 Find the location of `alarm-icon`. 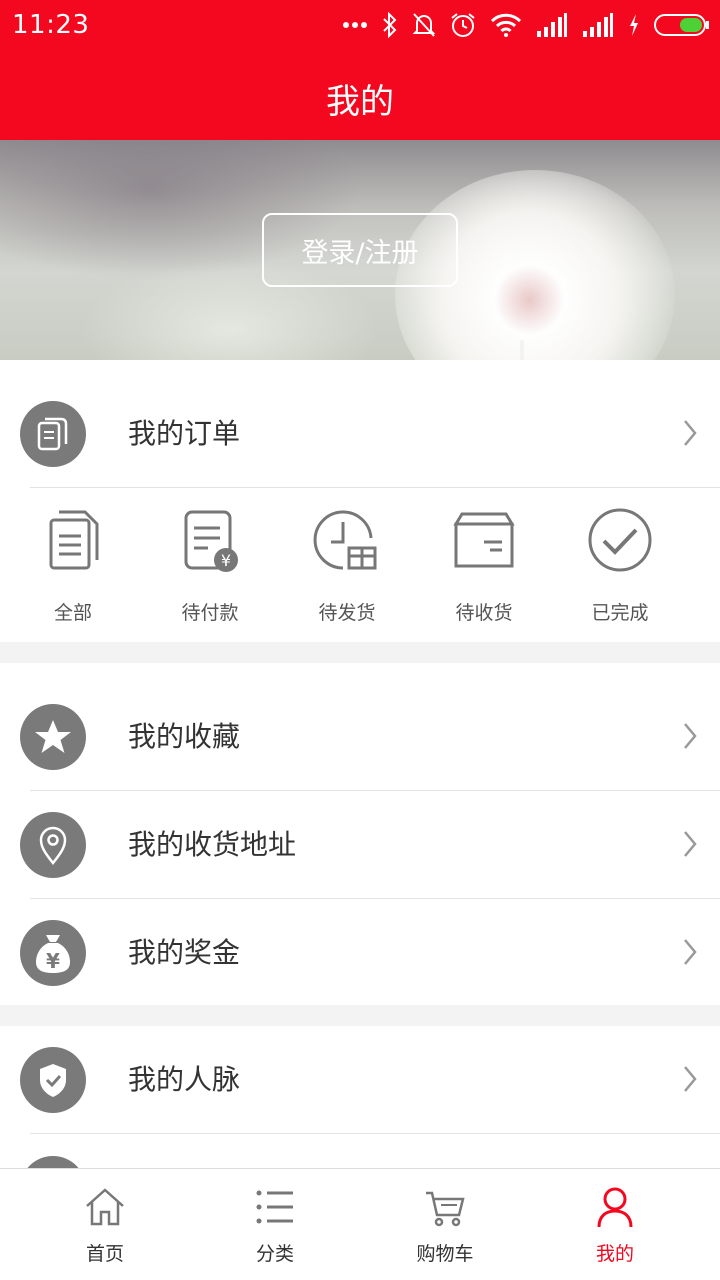

alarm-icon is located at coordinates (463, 25).